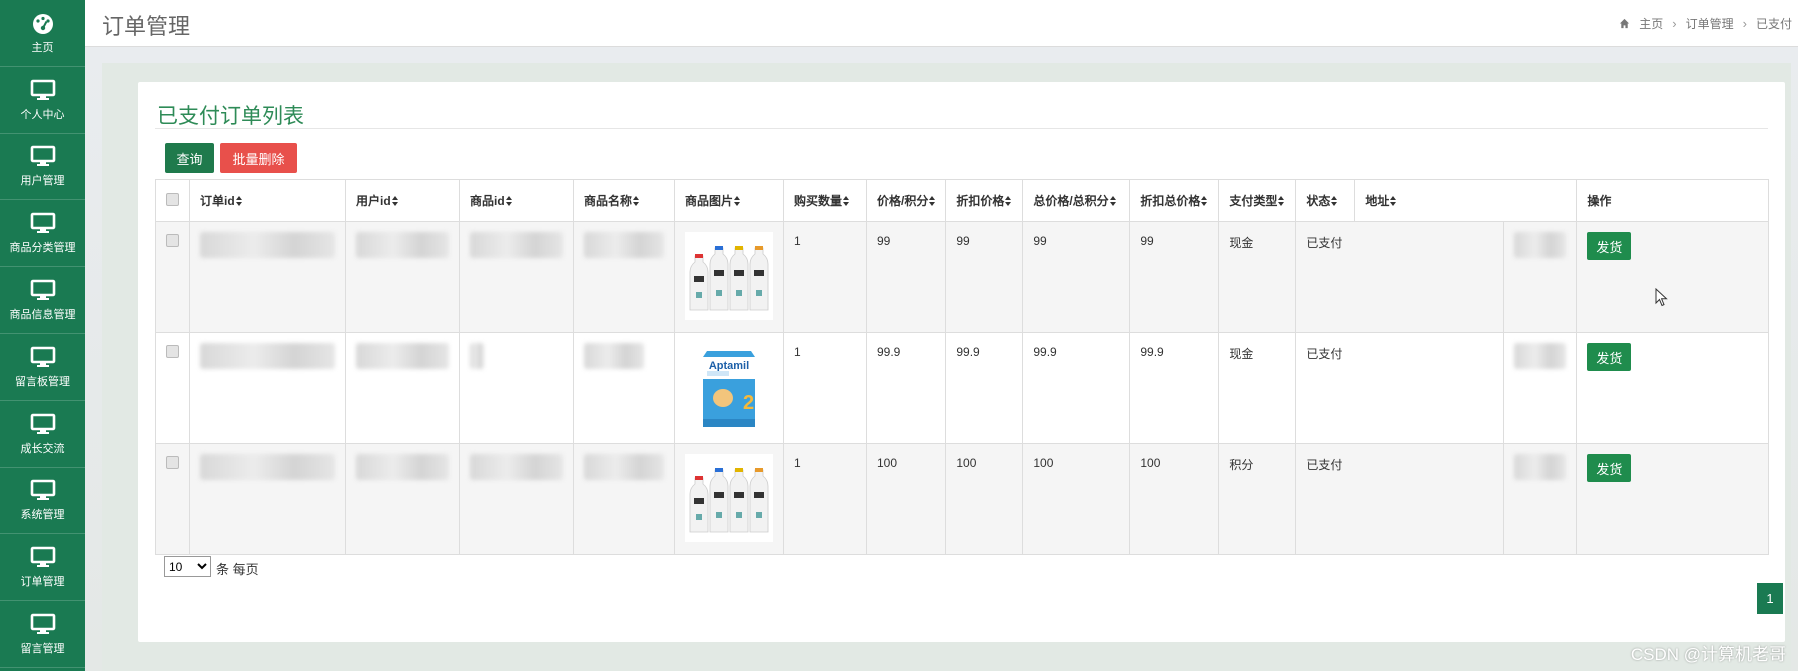 The width and height of the screenshot is (1798, 671). What do you see at coordinates (729, 200) in the screenshot?
I see `column-header: 商品图片` at bounding box center [729, 200].